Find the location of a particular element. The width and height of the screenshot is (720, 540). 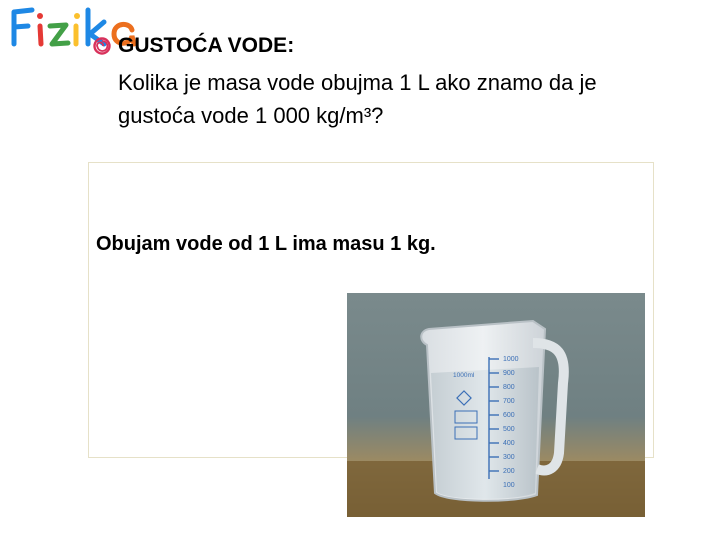

scale-label: 600 is located at coordinates (509, 415).